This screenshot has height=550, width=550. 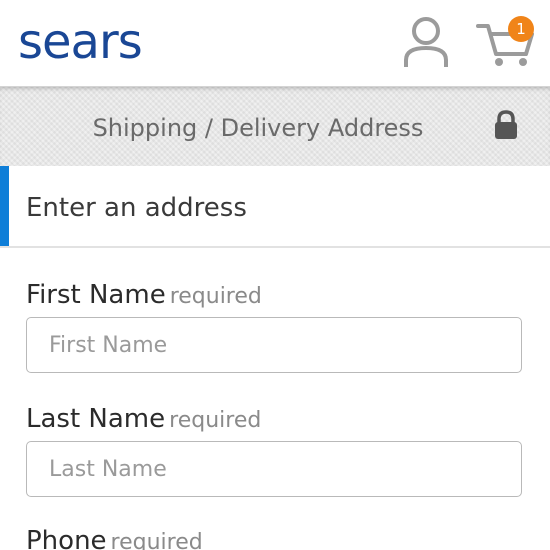 I want to click on phone-required-text: required, so click(x=156, y=540).